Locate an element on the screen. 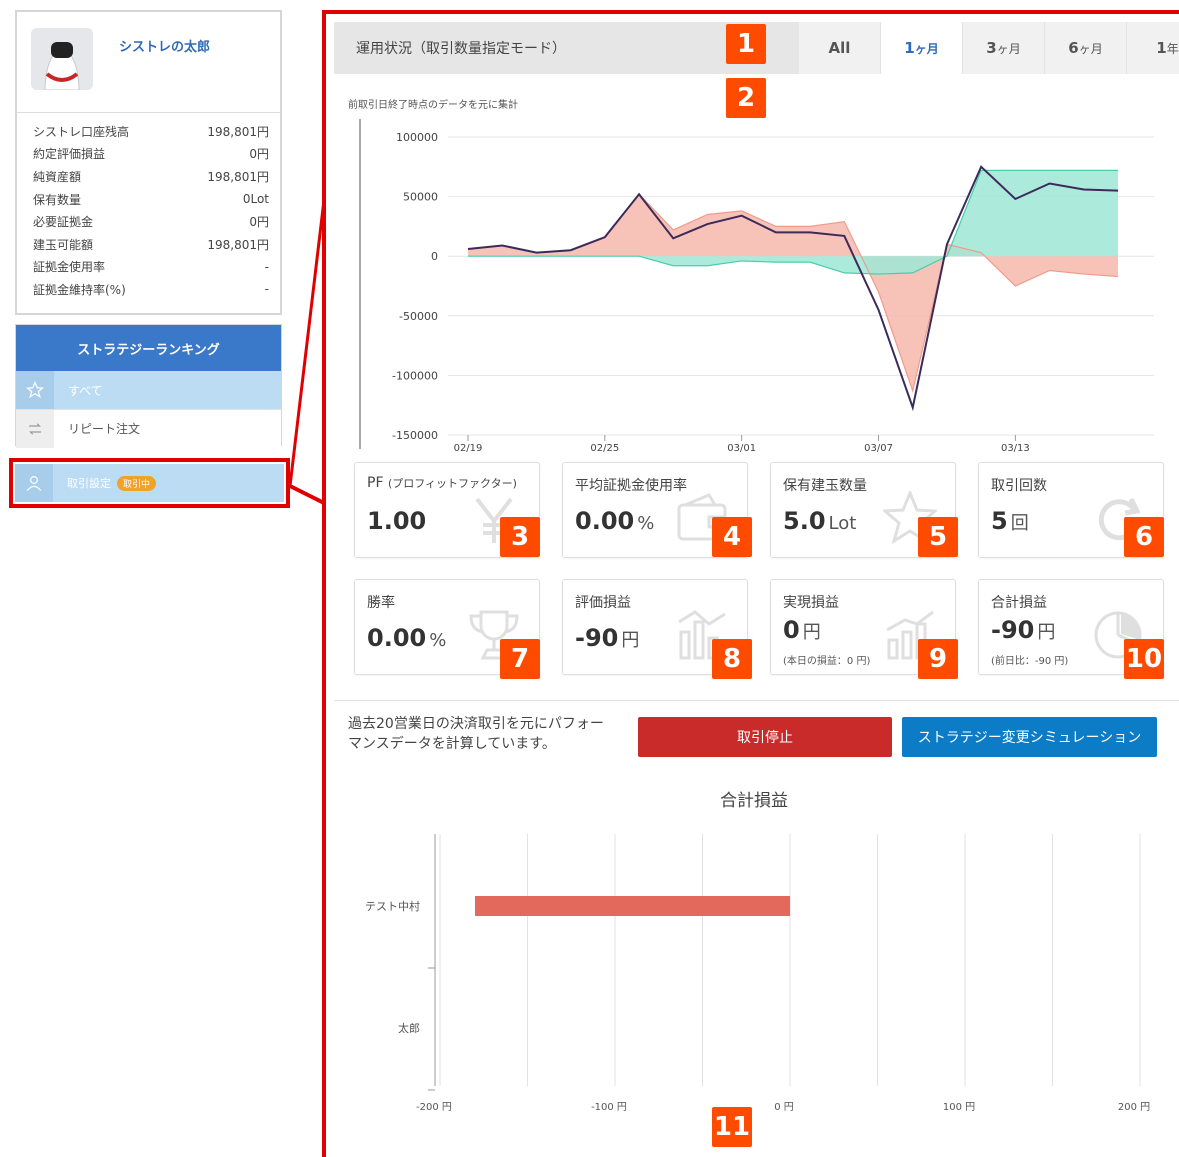  card-title-text: 取引回数 is located at coordinates (1019, 486).